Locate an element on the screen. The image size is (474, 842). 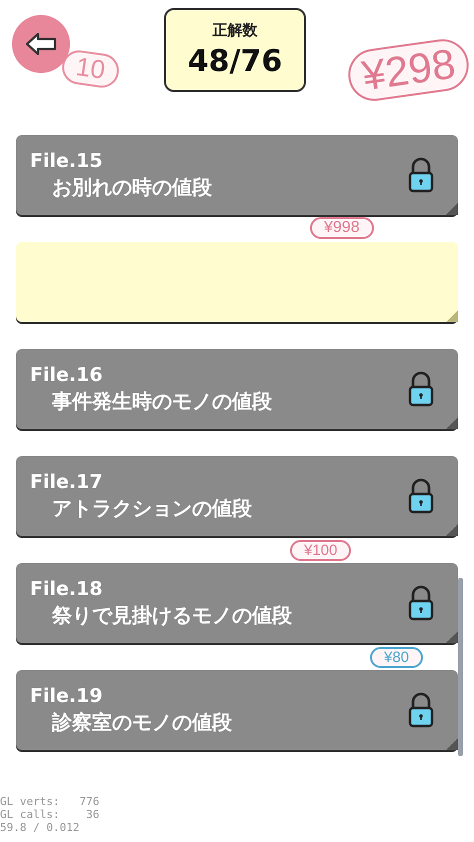
file-number: File.18 is located at coordinates (67, 589).